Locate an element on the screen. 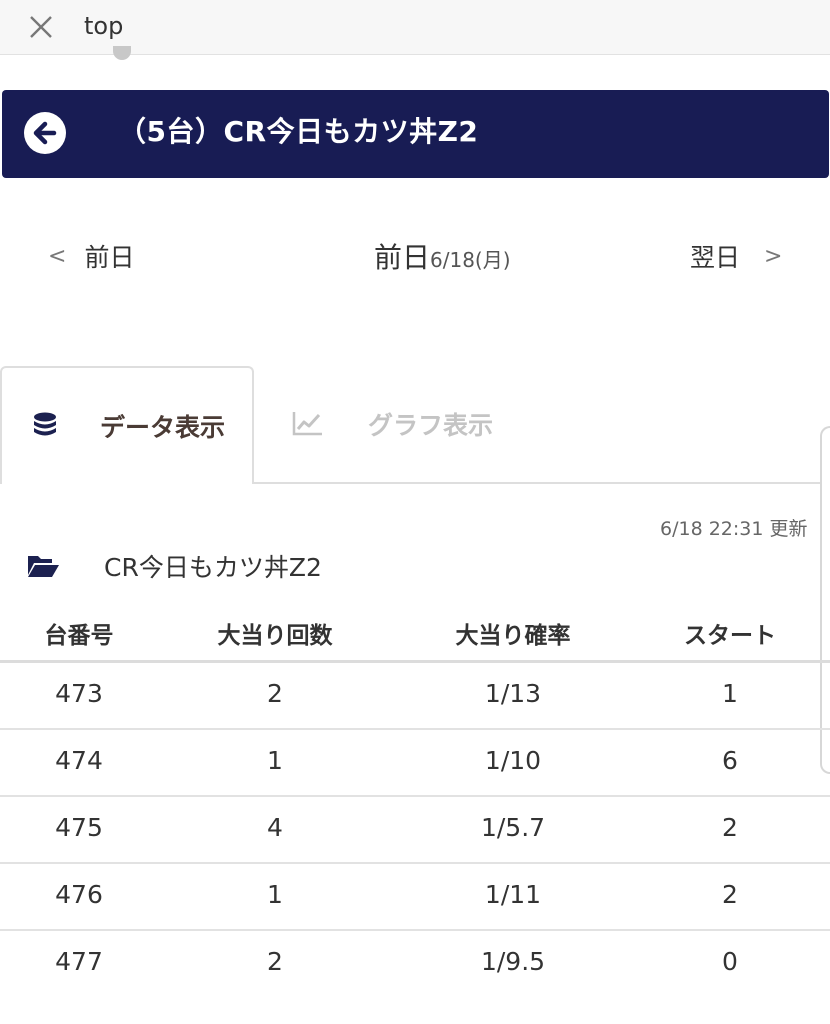 The height and width of the screenshot is (1024, 830). cell-jackpot-probability: 1/5.7 is located at coordinates (513, 827).